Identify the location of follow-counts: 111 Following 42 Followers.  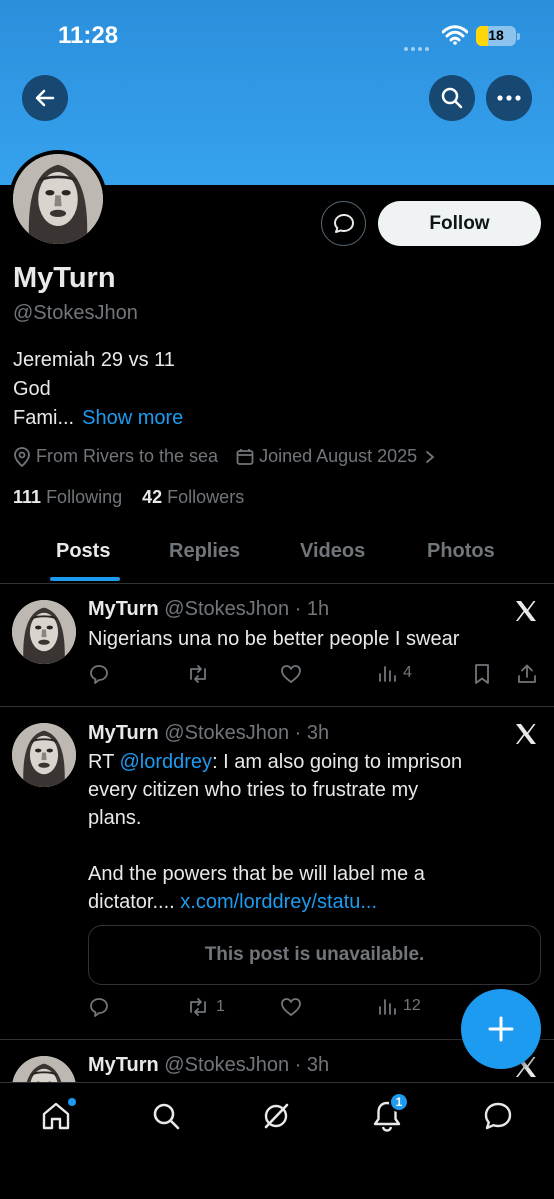
(128, 497).